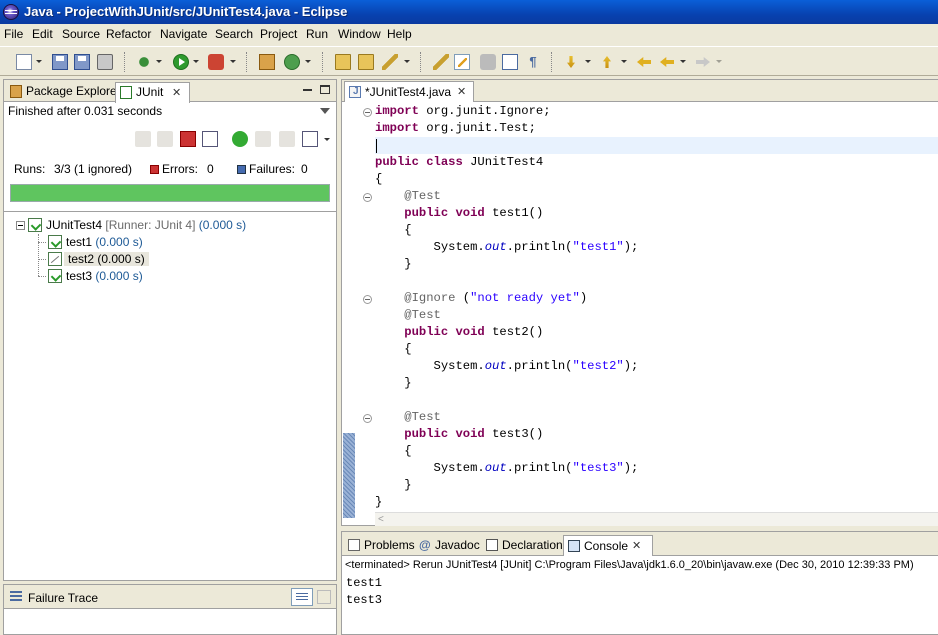 The image size is (938, 635). Describe the element at coordinates (233, 62) in the screenshot. I see `external-tools-dropdown-icon` at that location.